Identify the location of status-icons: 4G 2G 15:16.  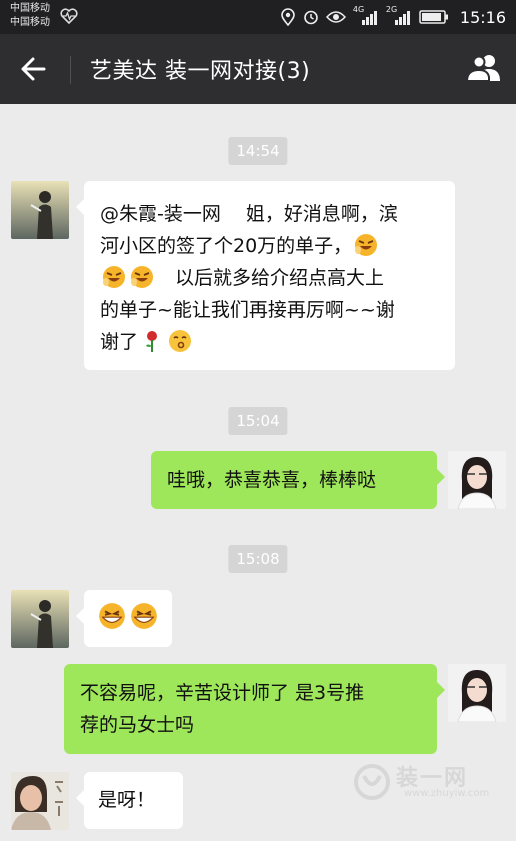
(393, 16).